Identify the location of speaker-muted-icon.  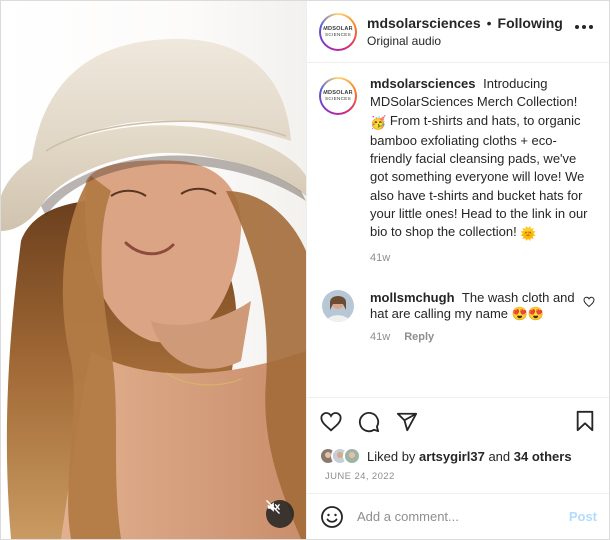
(273, 507).